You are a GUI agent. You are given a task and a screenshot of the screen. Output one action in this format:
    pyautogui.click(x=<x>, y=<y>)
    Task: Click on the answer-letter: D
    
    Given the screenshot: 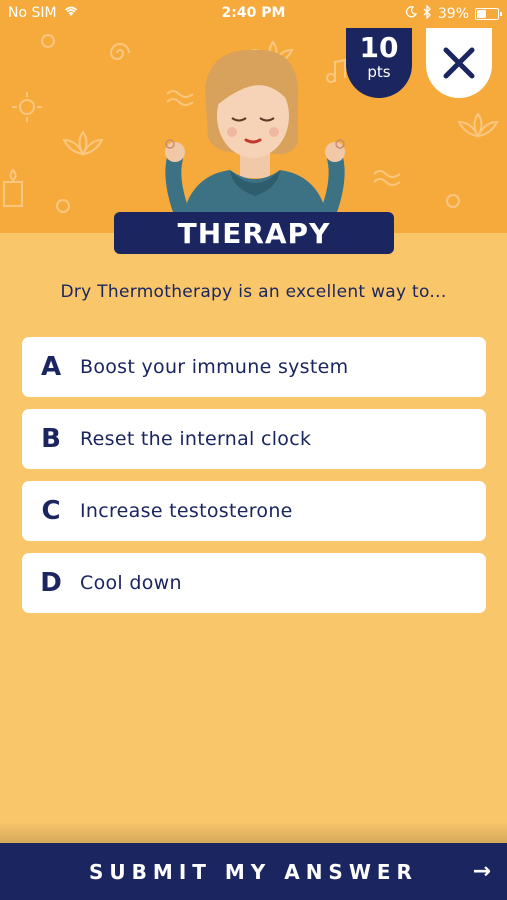 What is the action you would take?
    pyautogui.click(x=51, y=583)
    